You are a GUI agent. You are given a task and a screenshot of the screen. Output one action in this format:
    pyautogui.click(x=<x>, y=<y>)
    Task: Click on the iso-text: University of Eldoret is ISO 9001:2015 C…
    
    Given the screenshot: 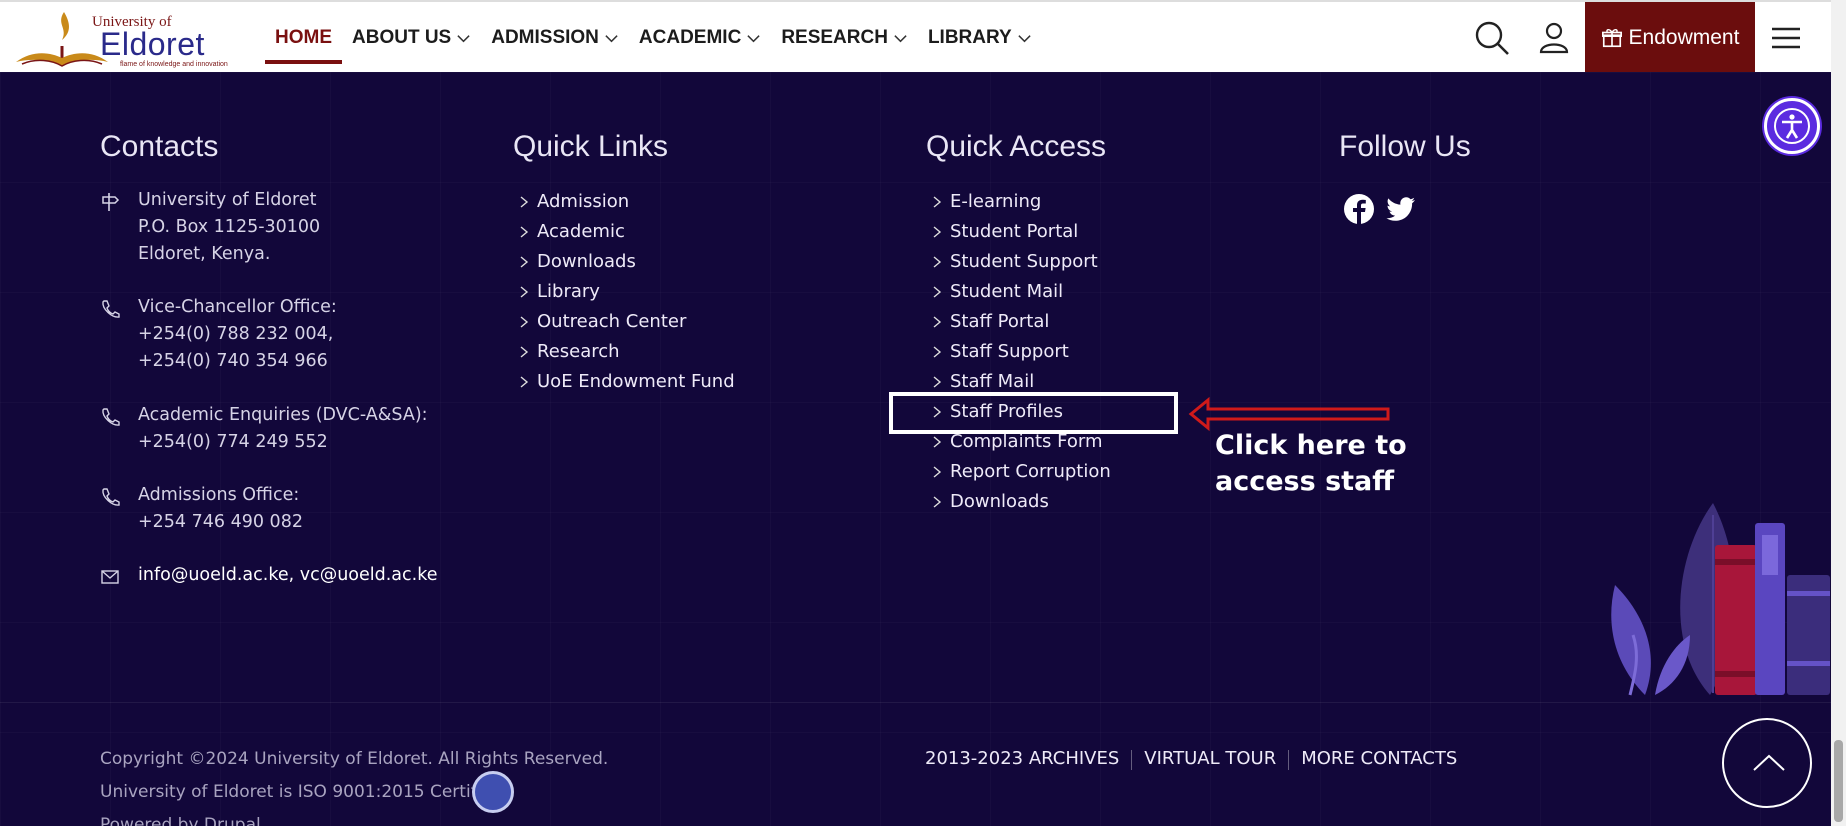 What is the action you would take?
    pyautogui.click(x=301, y=792)
    